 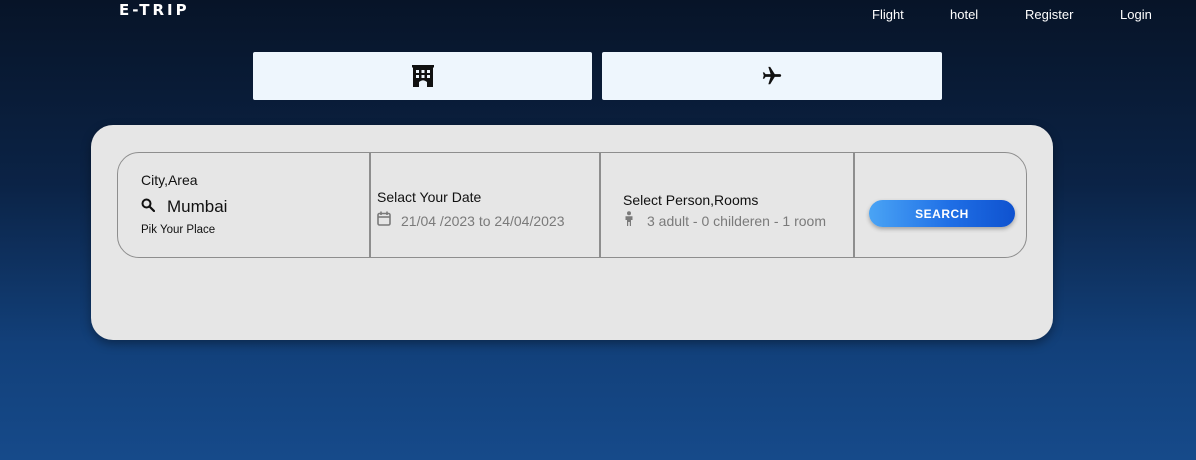 What do you see at coordinates (247, 207) in the screenshot?
I see `location-input` at bounding box center [247, 207].